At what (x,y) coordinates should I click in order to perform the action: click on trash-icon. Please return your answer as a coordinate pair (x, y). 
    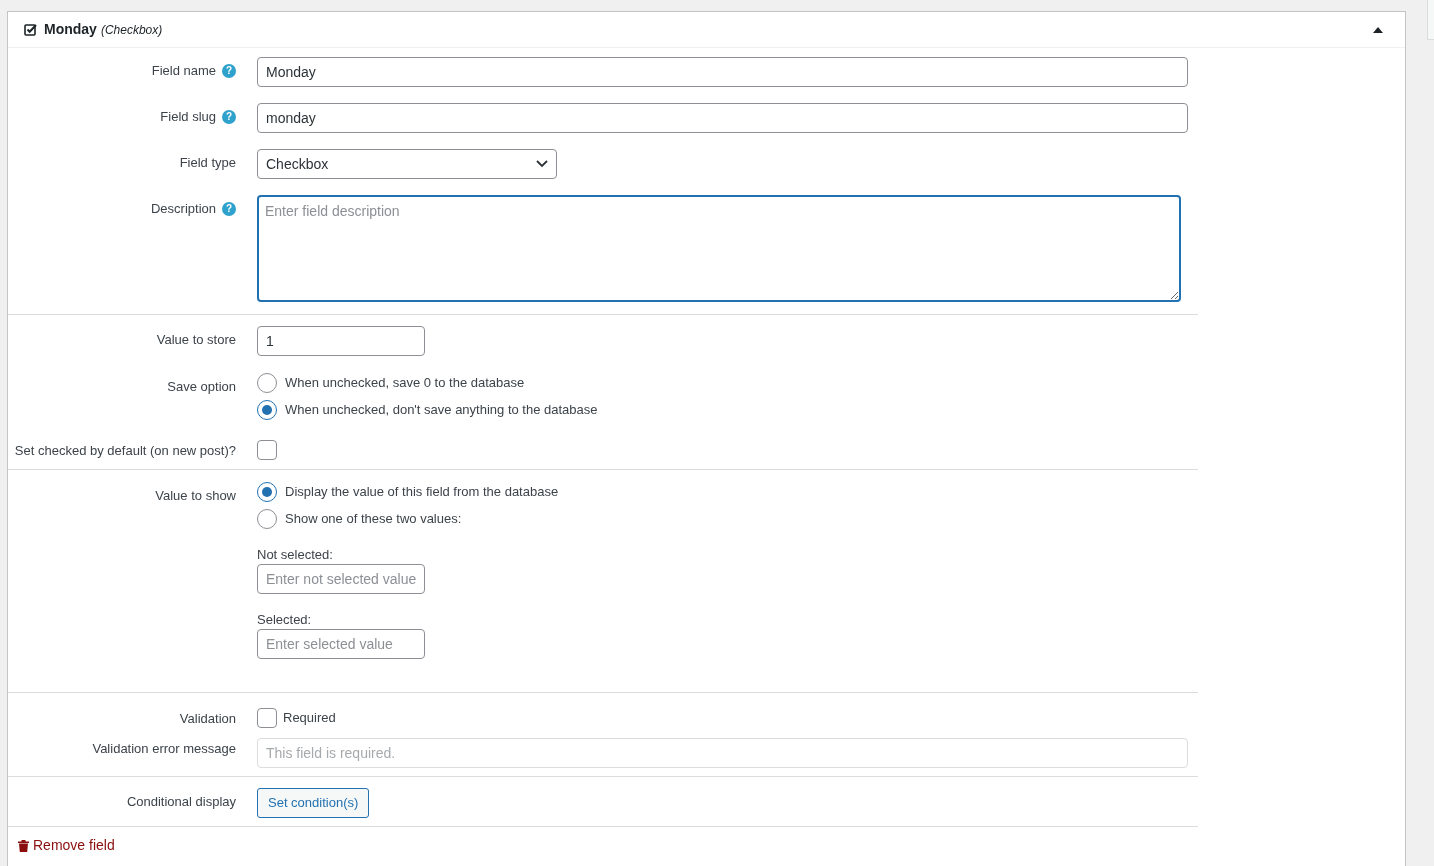
    Looking at the image, I should click on (23, 845).